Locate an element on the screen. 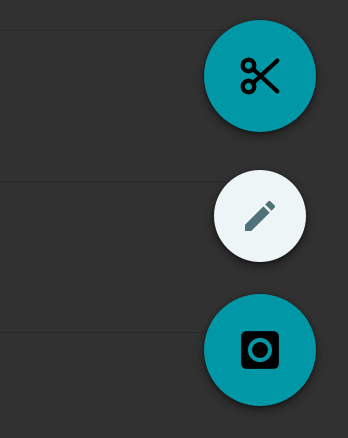 This screenshot has height=438, width=348. edit-button is located at coordinates (260, 216).